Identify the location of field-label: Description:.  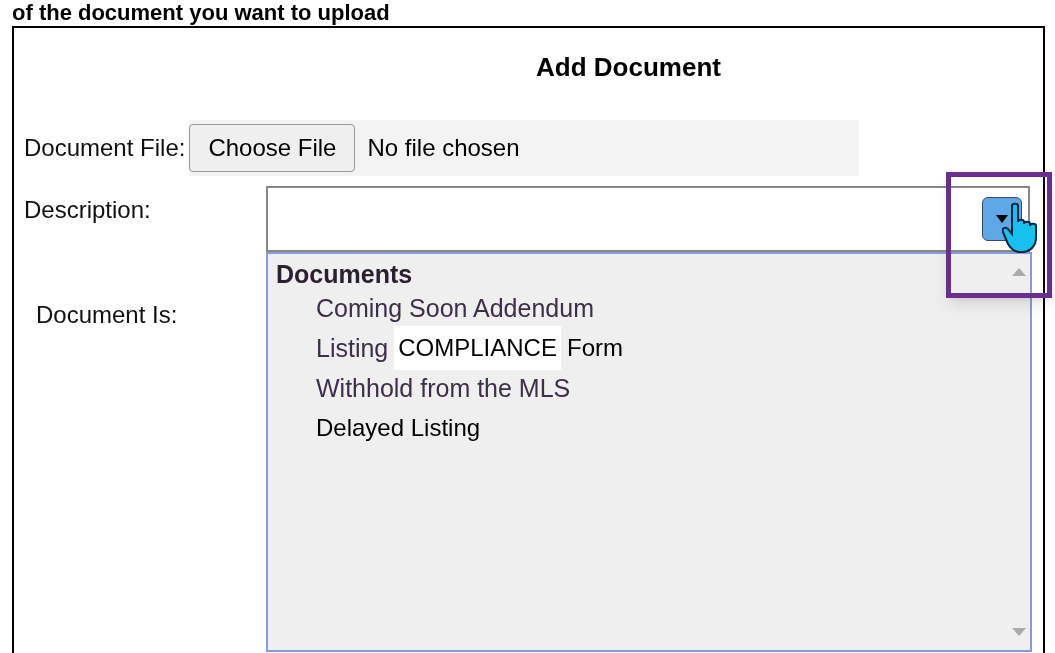
(88, 210).